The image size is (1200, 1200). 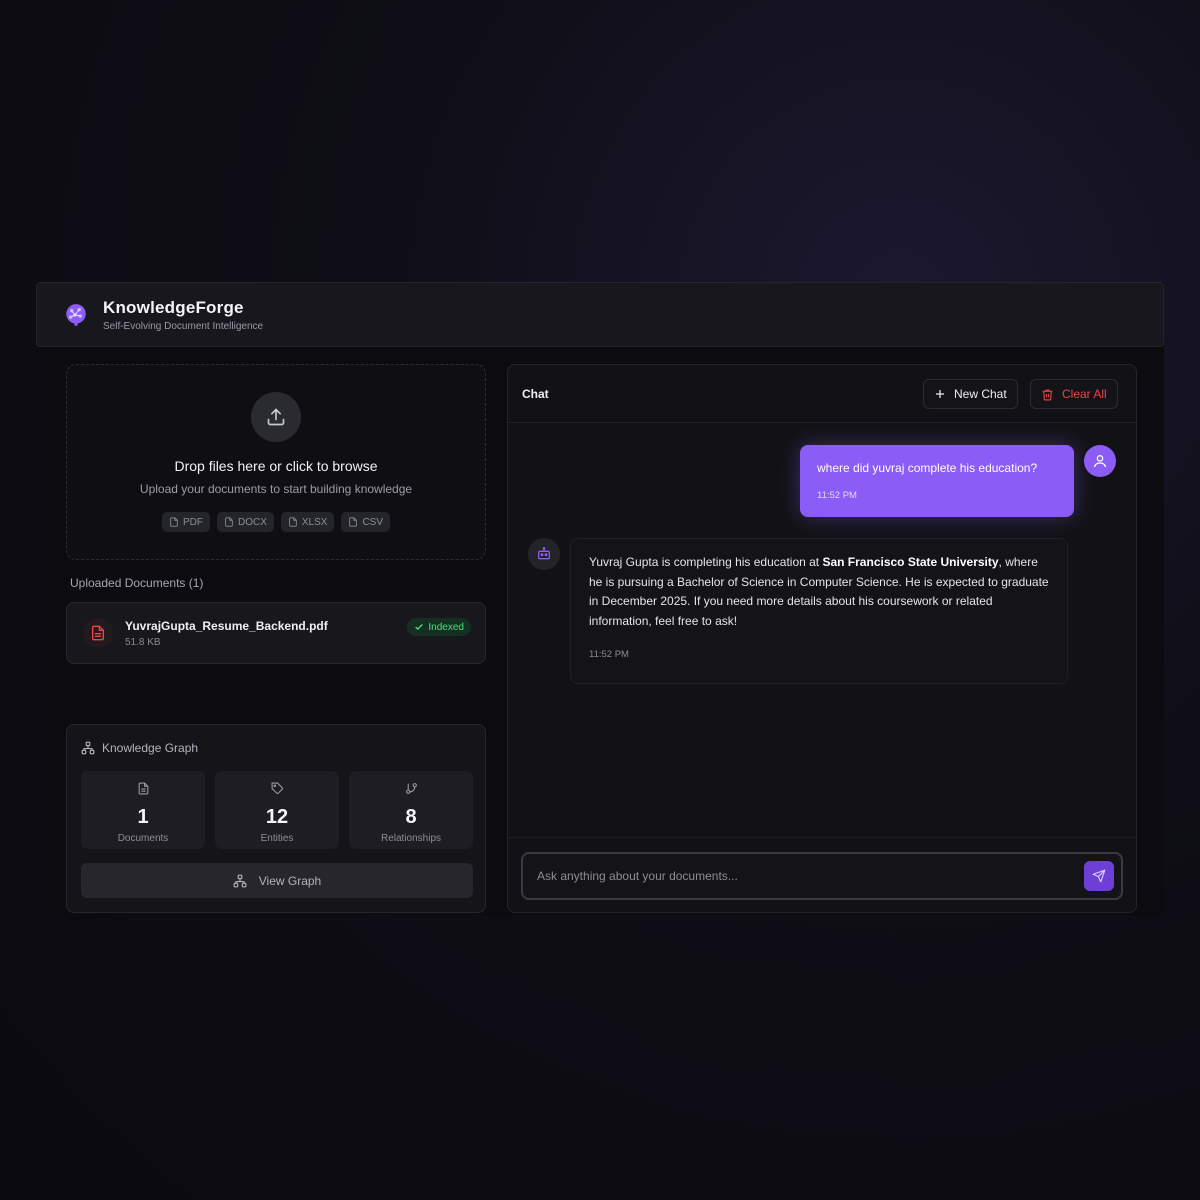 I want to click on user-avatar, so click(x=1100, y=461).